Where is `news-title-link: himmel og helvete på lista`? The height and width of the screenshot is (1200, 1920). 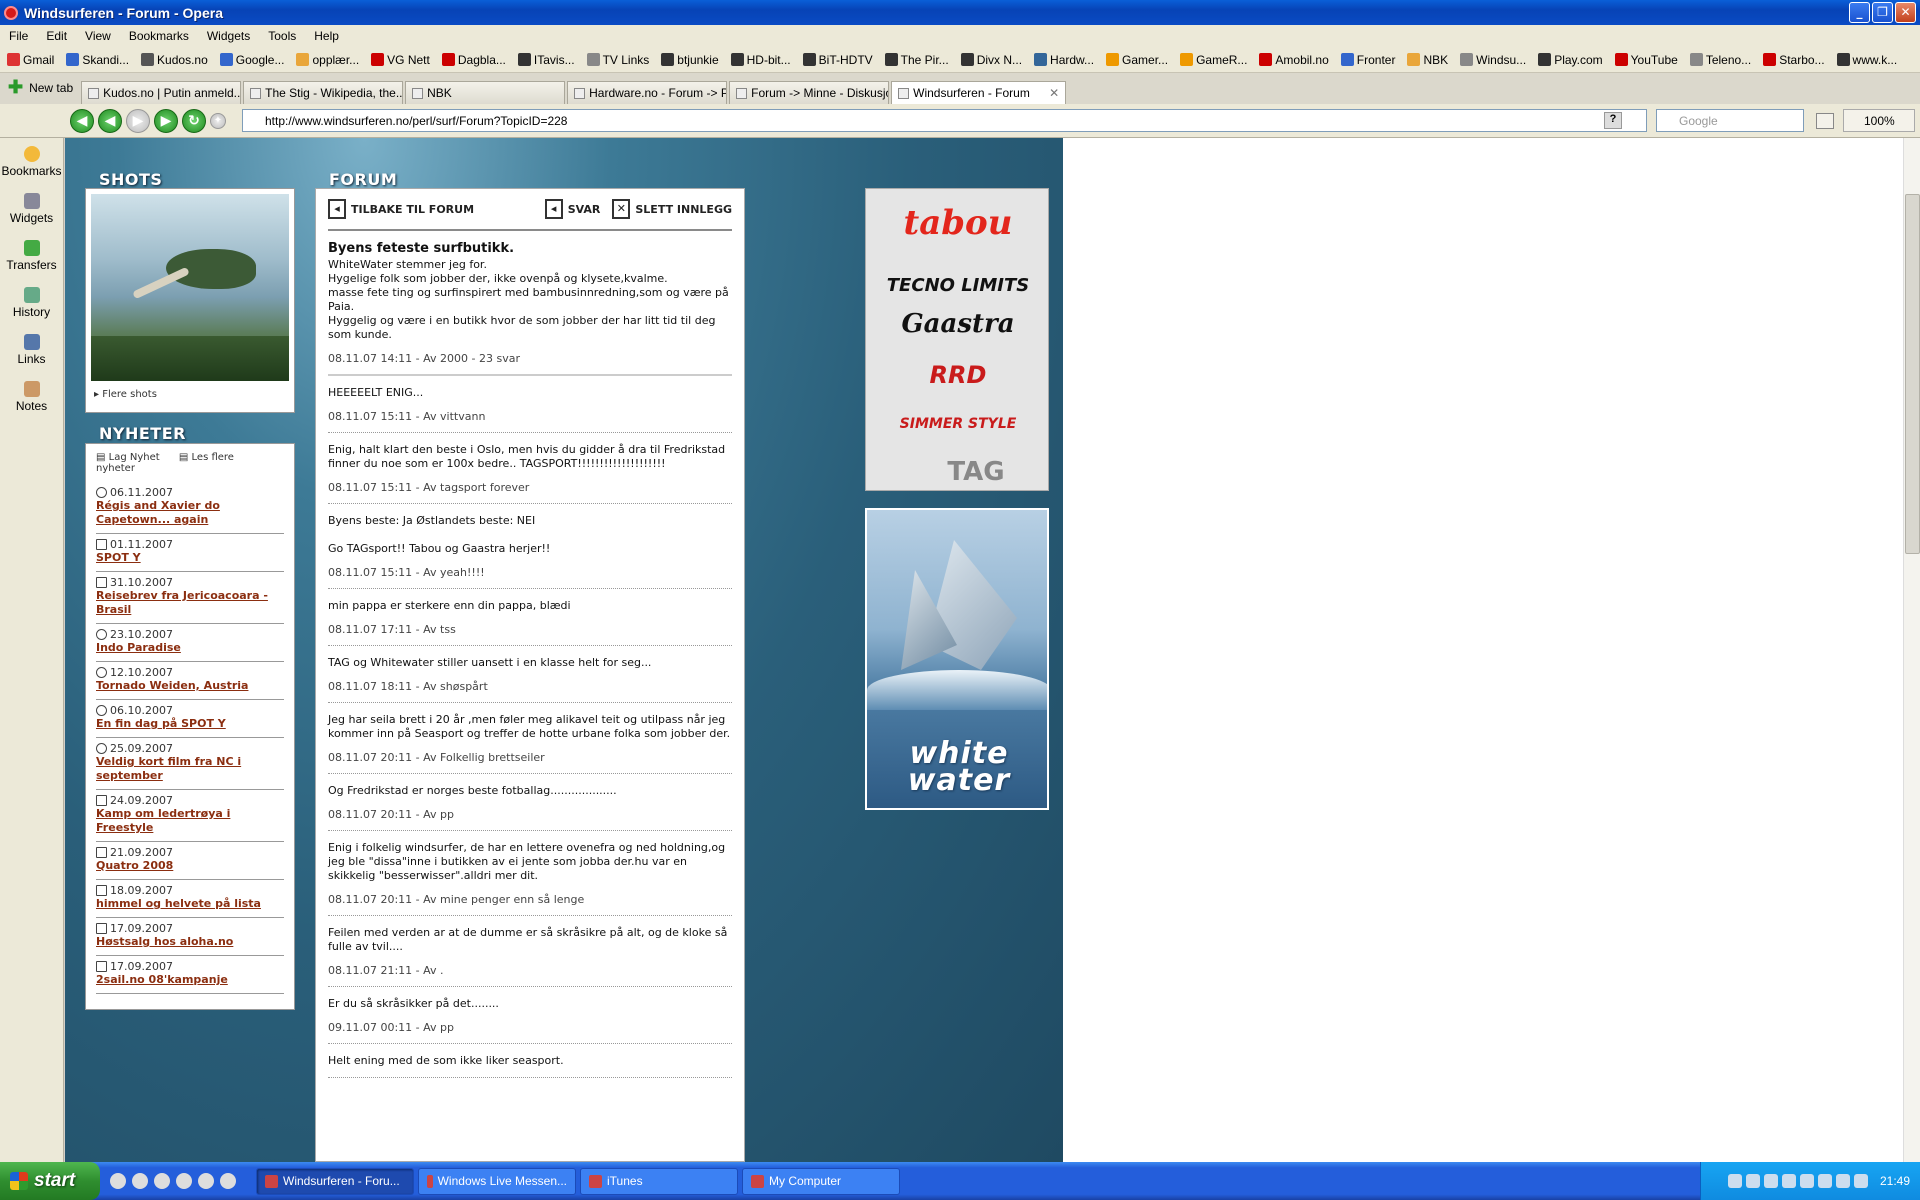
news-title-link: himmel og helvete på lista is located at coordinates (190, 904).